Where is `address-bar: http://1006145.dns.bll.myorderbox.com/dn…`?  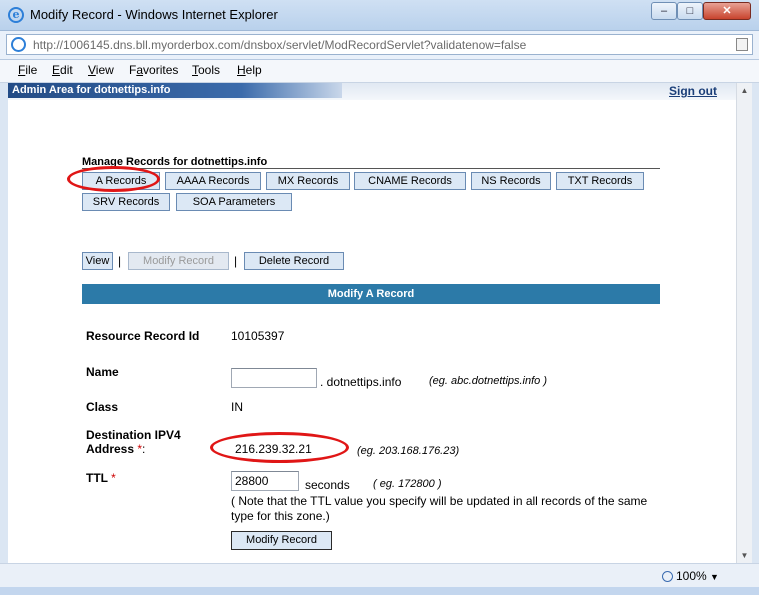
address-bar: http://1006145.dns.bll.myorderbox.com/dn… is located at coordinates (379, 45).